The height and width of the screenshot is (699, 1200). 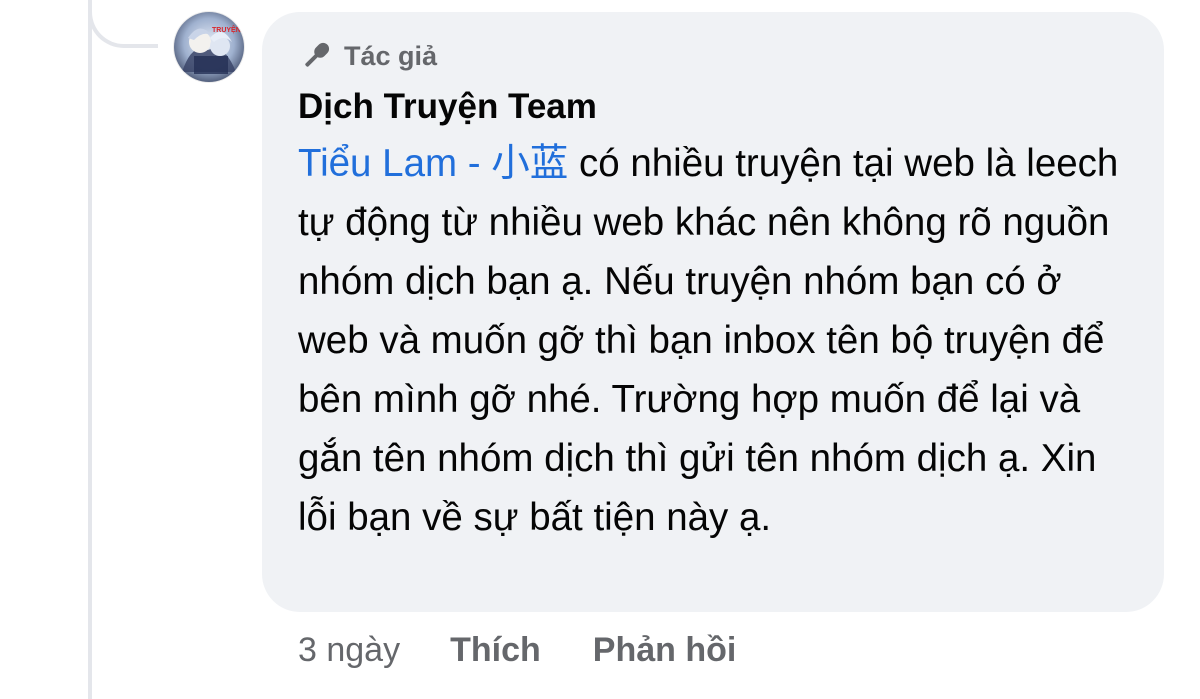 I want to click on comment-timestamp: 3 ngày, so click(x=349, y=650).